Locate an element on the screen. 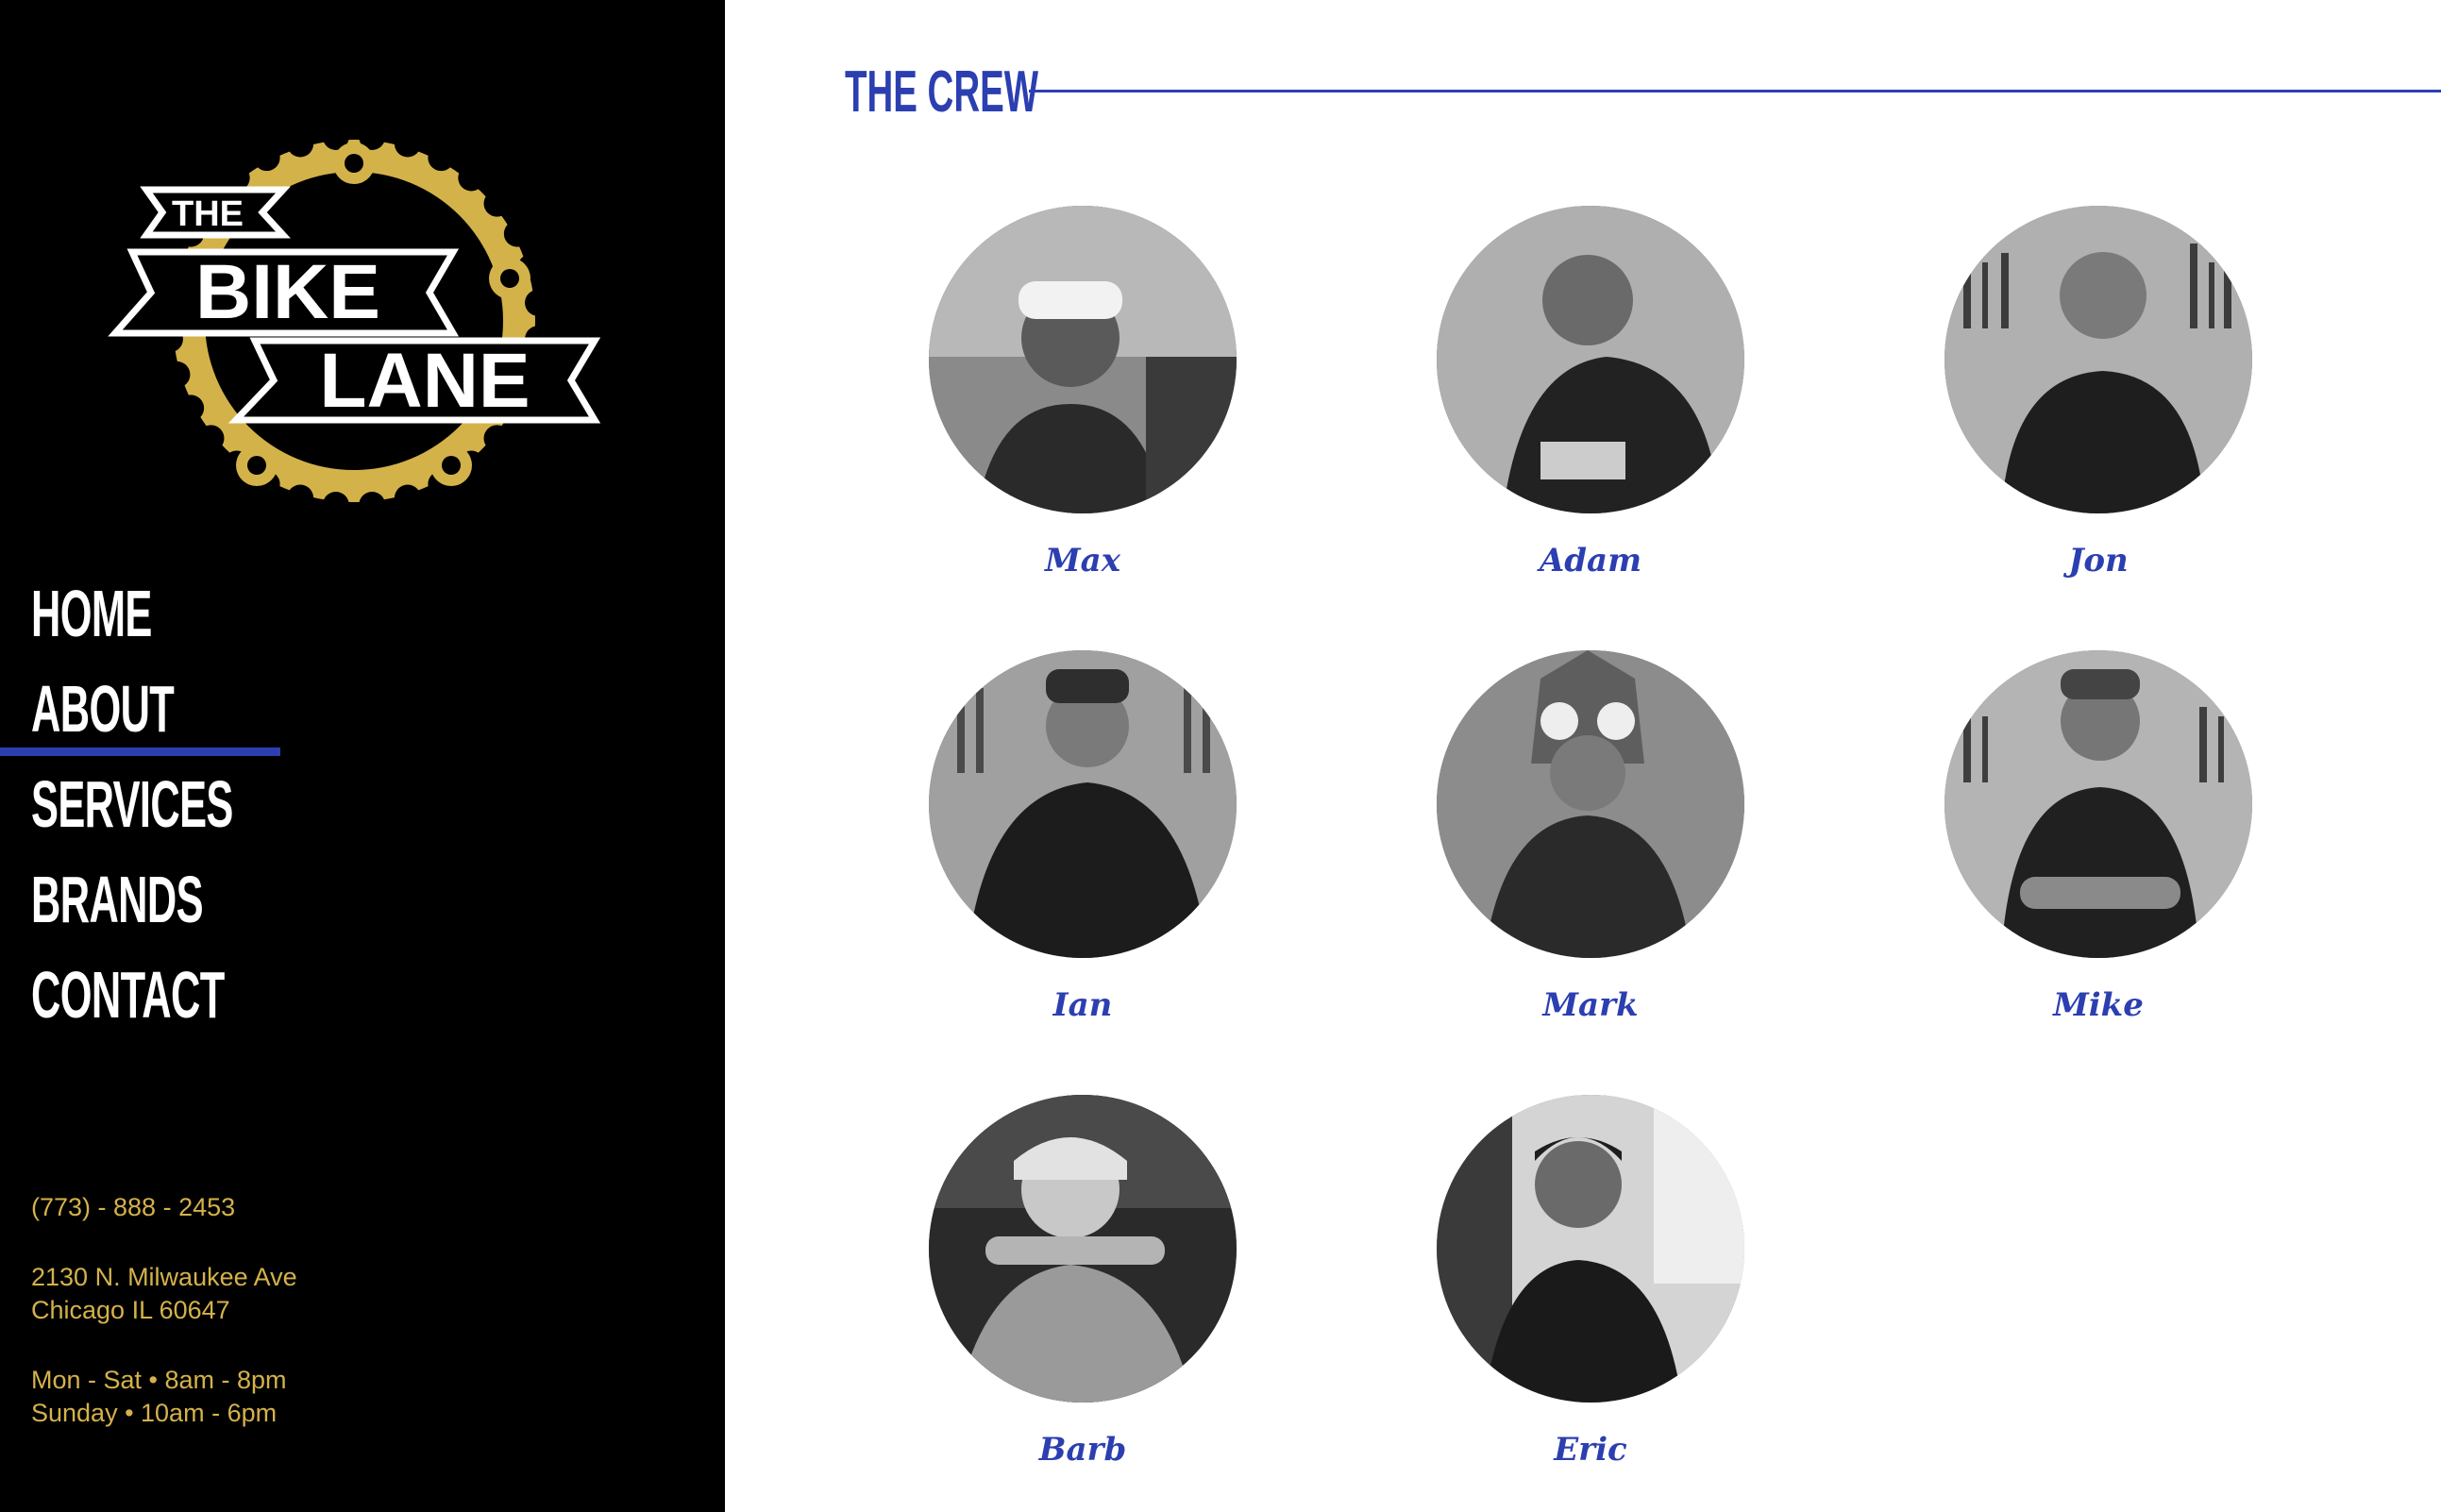  bike-lane-logo: THE BIKE LANE is located at coordinates (358, 321).